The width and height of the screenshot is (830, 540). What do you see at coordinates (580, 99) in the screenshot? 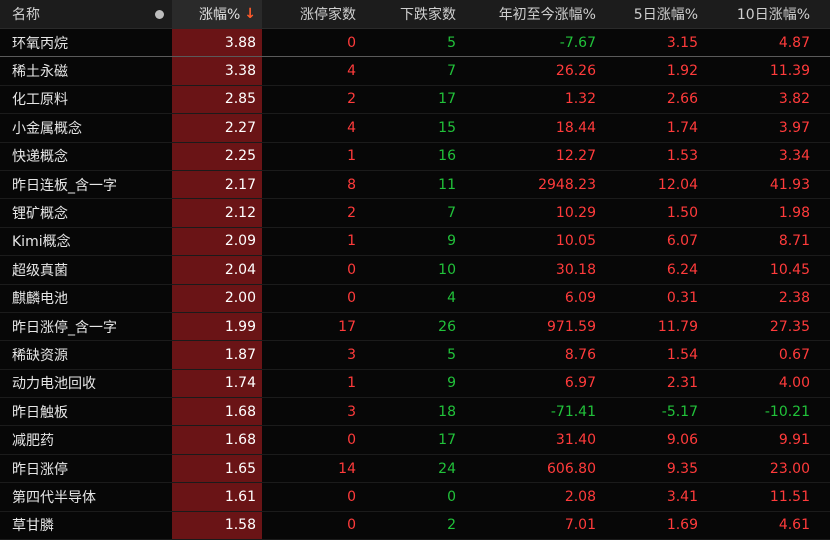
I see `row-ytd-pct-value: 1.32` at bounding box center [580, 99].